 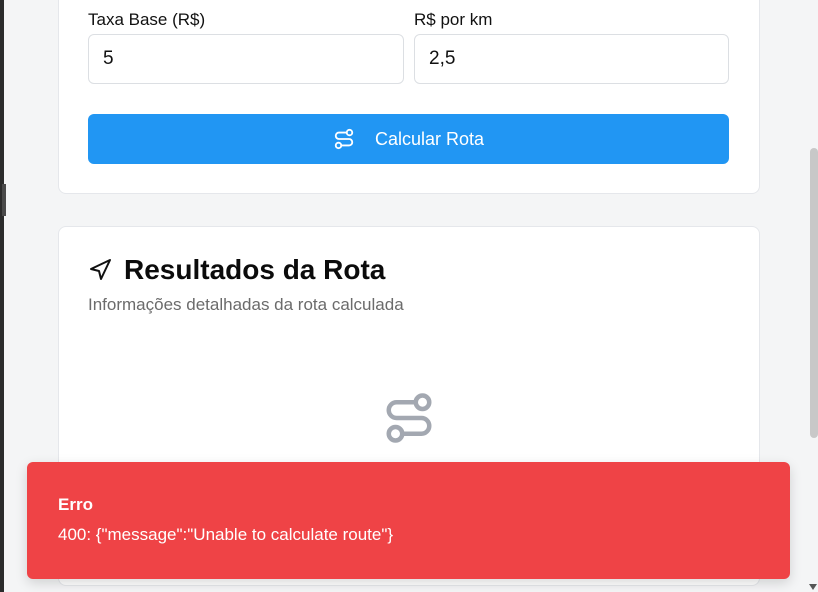 What do you see at coordinates (246, 304) in the screenshot?
I see `results-subtitle: Informações detalhadas da rota calculada` at bounding box center [246, 304].